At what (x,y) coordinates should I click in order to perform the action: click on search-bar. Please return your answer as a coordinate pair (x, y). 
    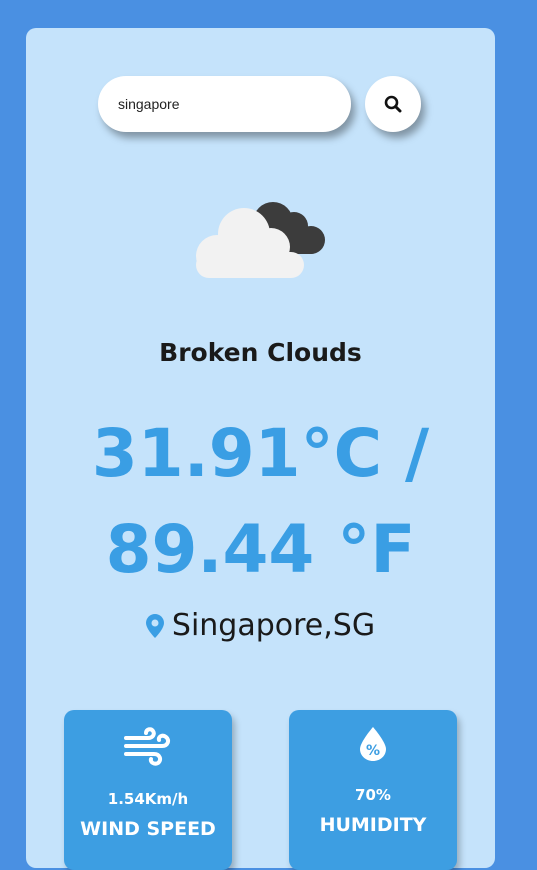
    Looking at the image, I should click on (263, 104).